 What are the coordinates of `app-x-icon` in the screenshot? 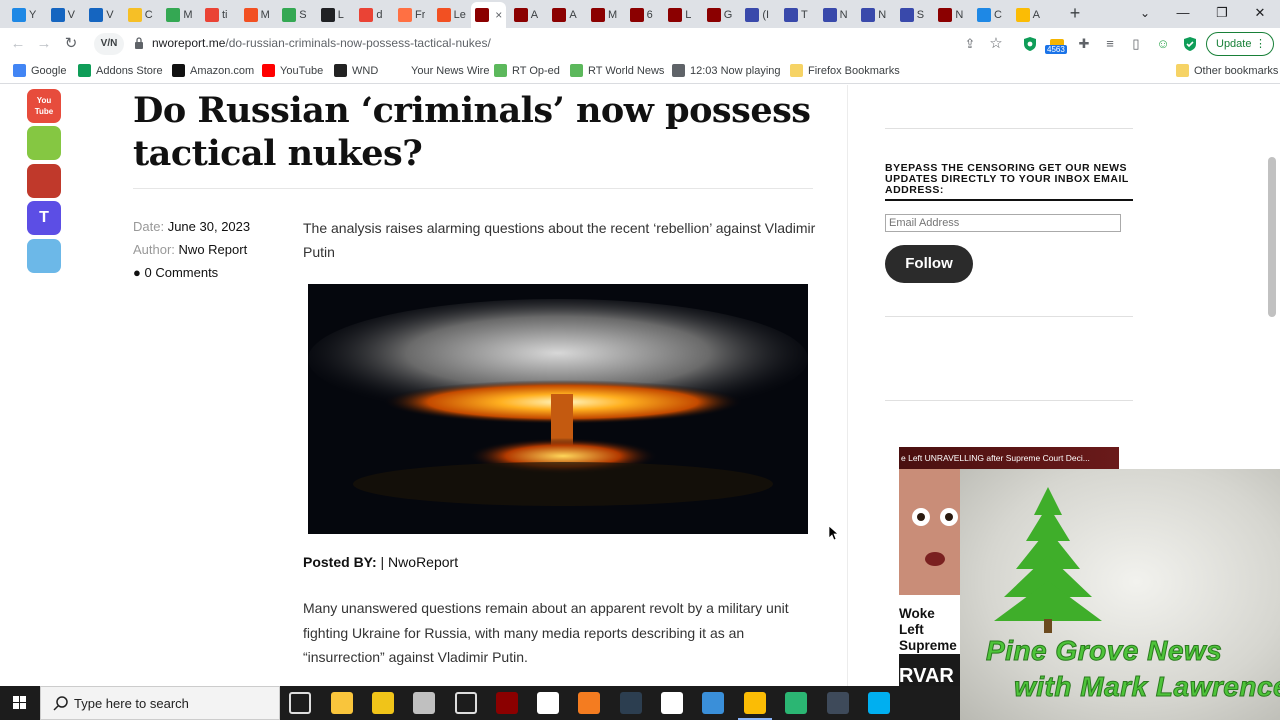 It's located at (631, 703).